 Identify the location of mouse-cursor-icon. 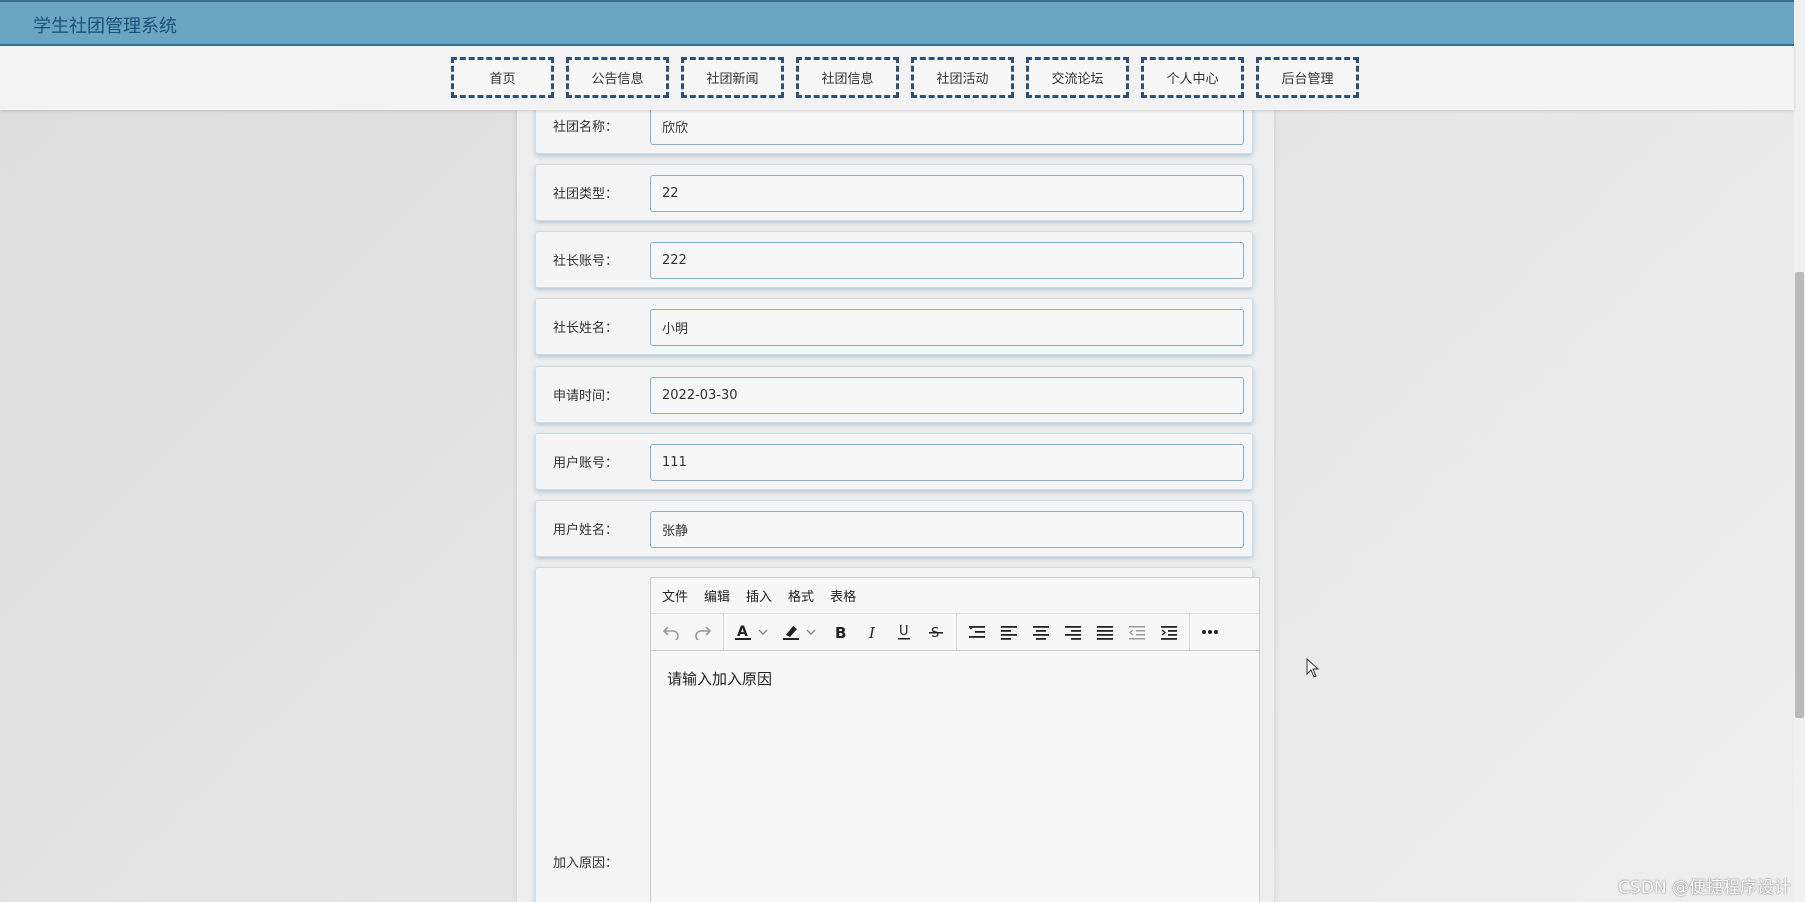
(1313, 668).